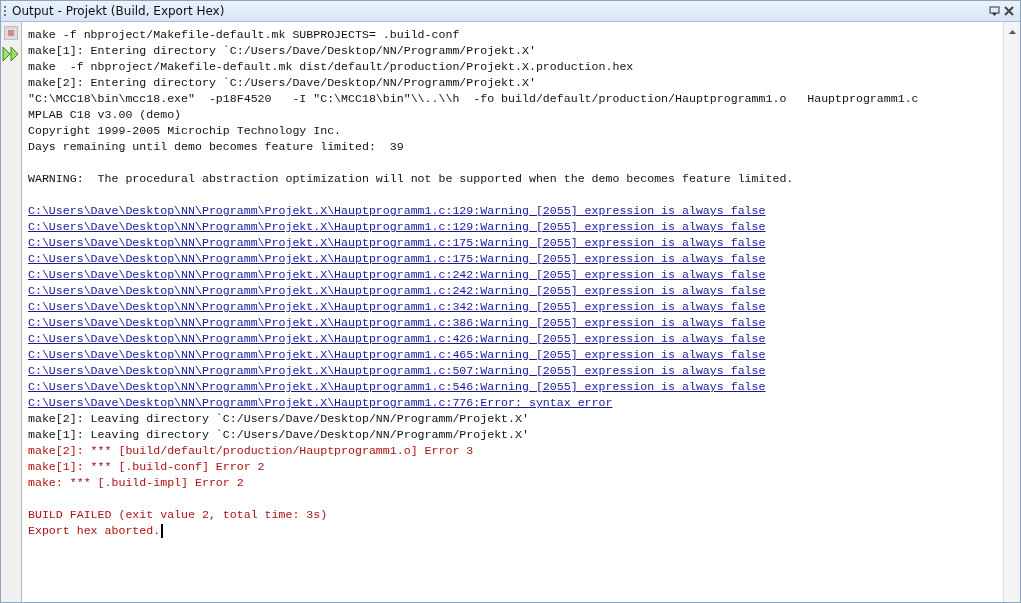 The width and height of the screenshot is (1021, 603). I want to click on output-line: MPLAB C18 v3.00 (demo), so click(105, 115).